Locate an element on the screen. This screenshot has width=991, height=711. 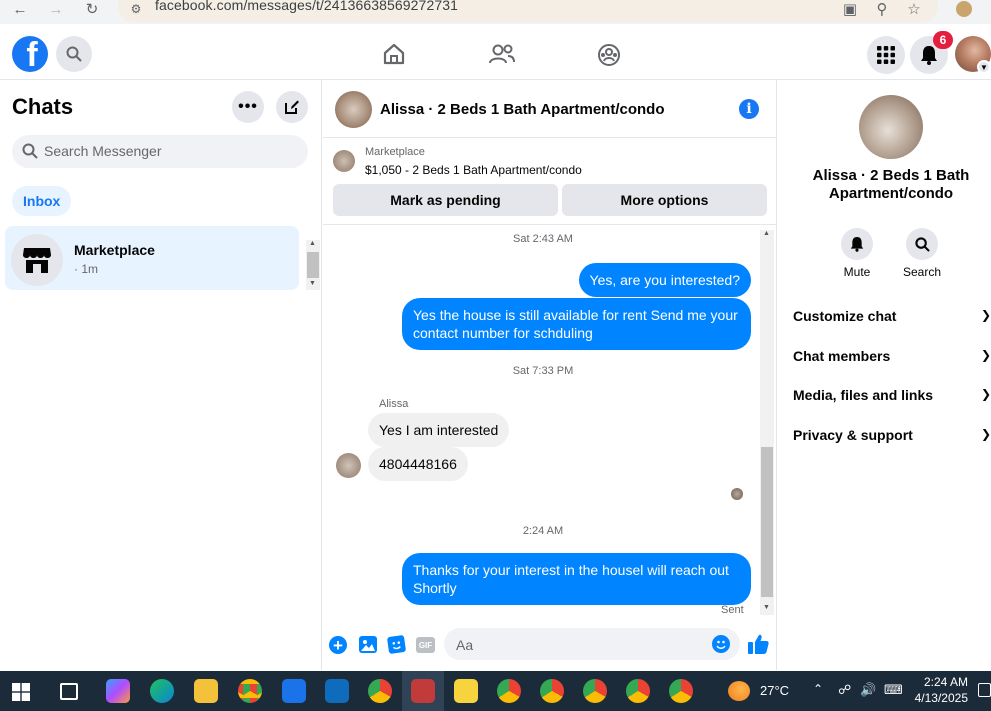
conversation-time: · 1m is located at coordinates (86, 269).